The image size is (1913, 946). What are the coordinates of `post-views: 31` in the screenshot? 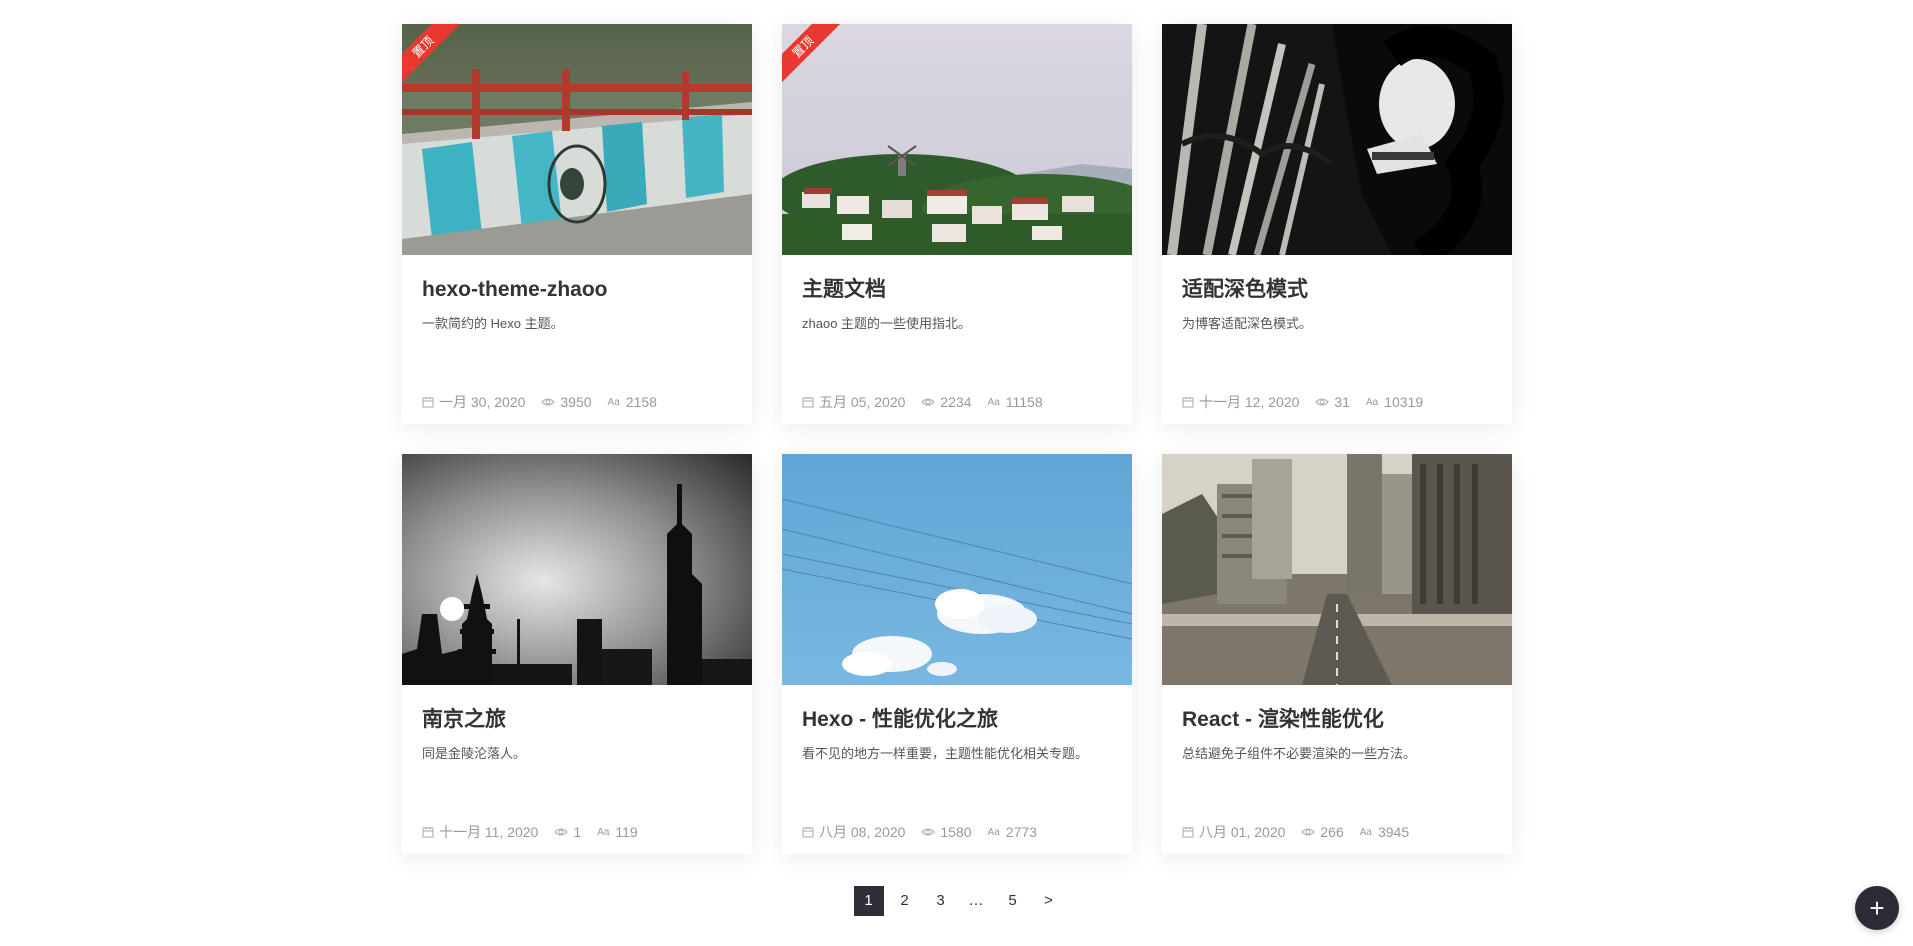 It's located at (1342, 402).